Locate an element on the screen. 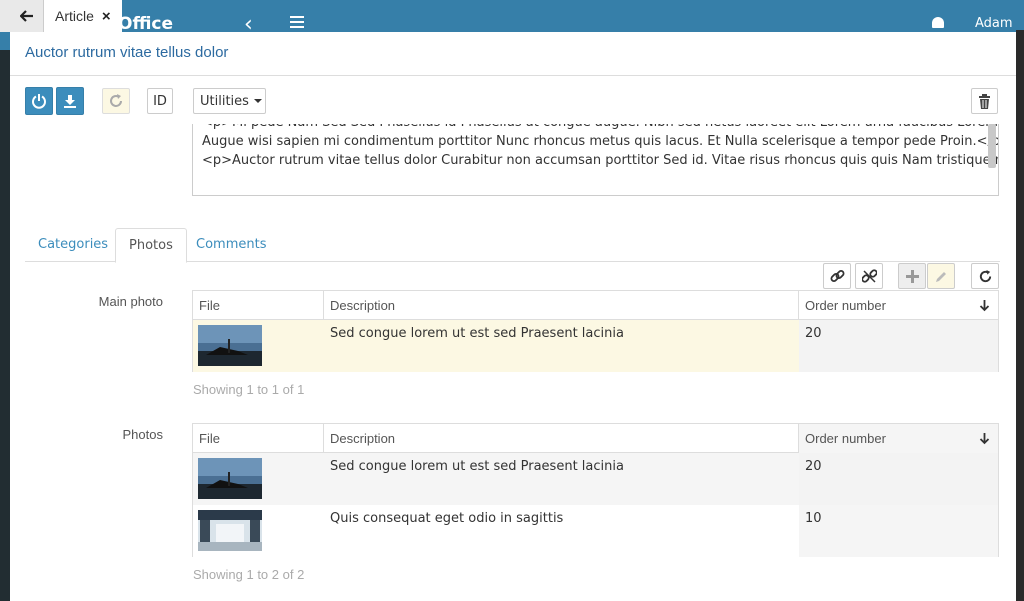 This screenshot has height=601, width=1024. photos-label: Photos is located at coordinates (142, 434).